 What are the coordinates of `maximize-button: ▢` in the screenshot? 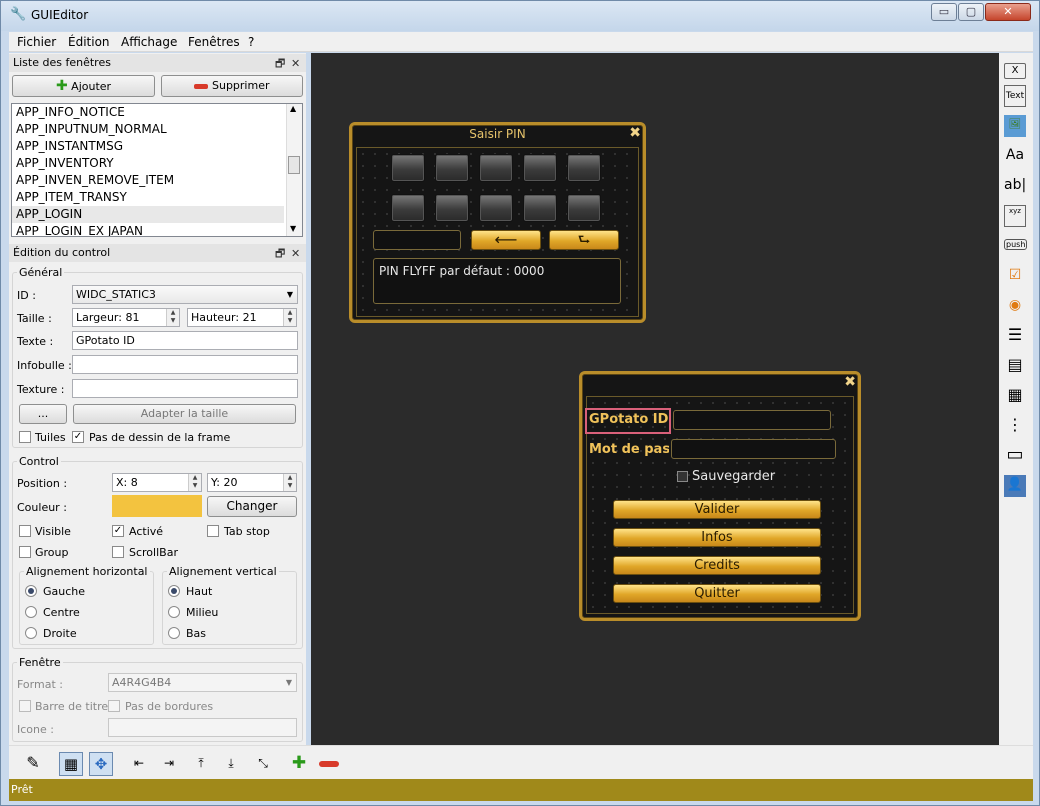 It's located at (971, 12).